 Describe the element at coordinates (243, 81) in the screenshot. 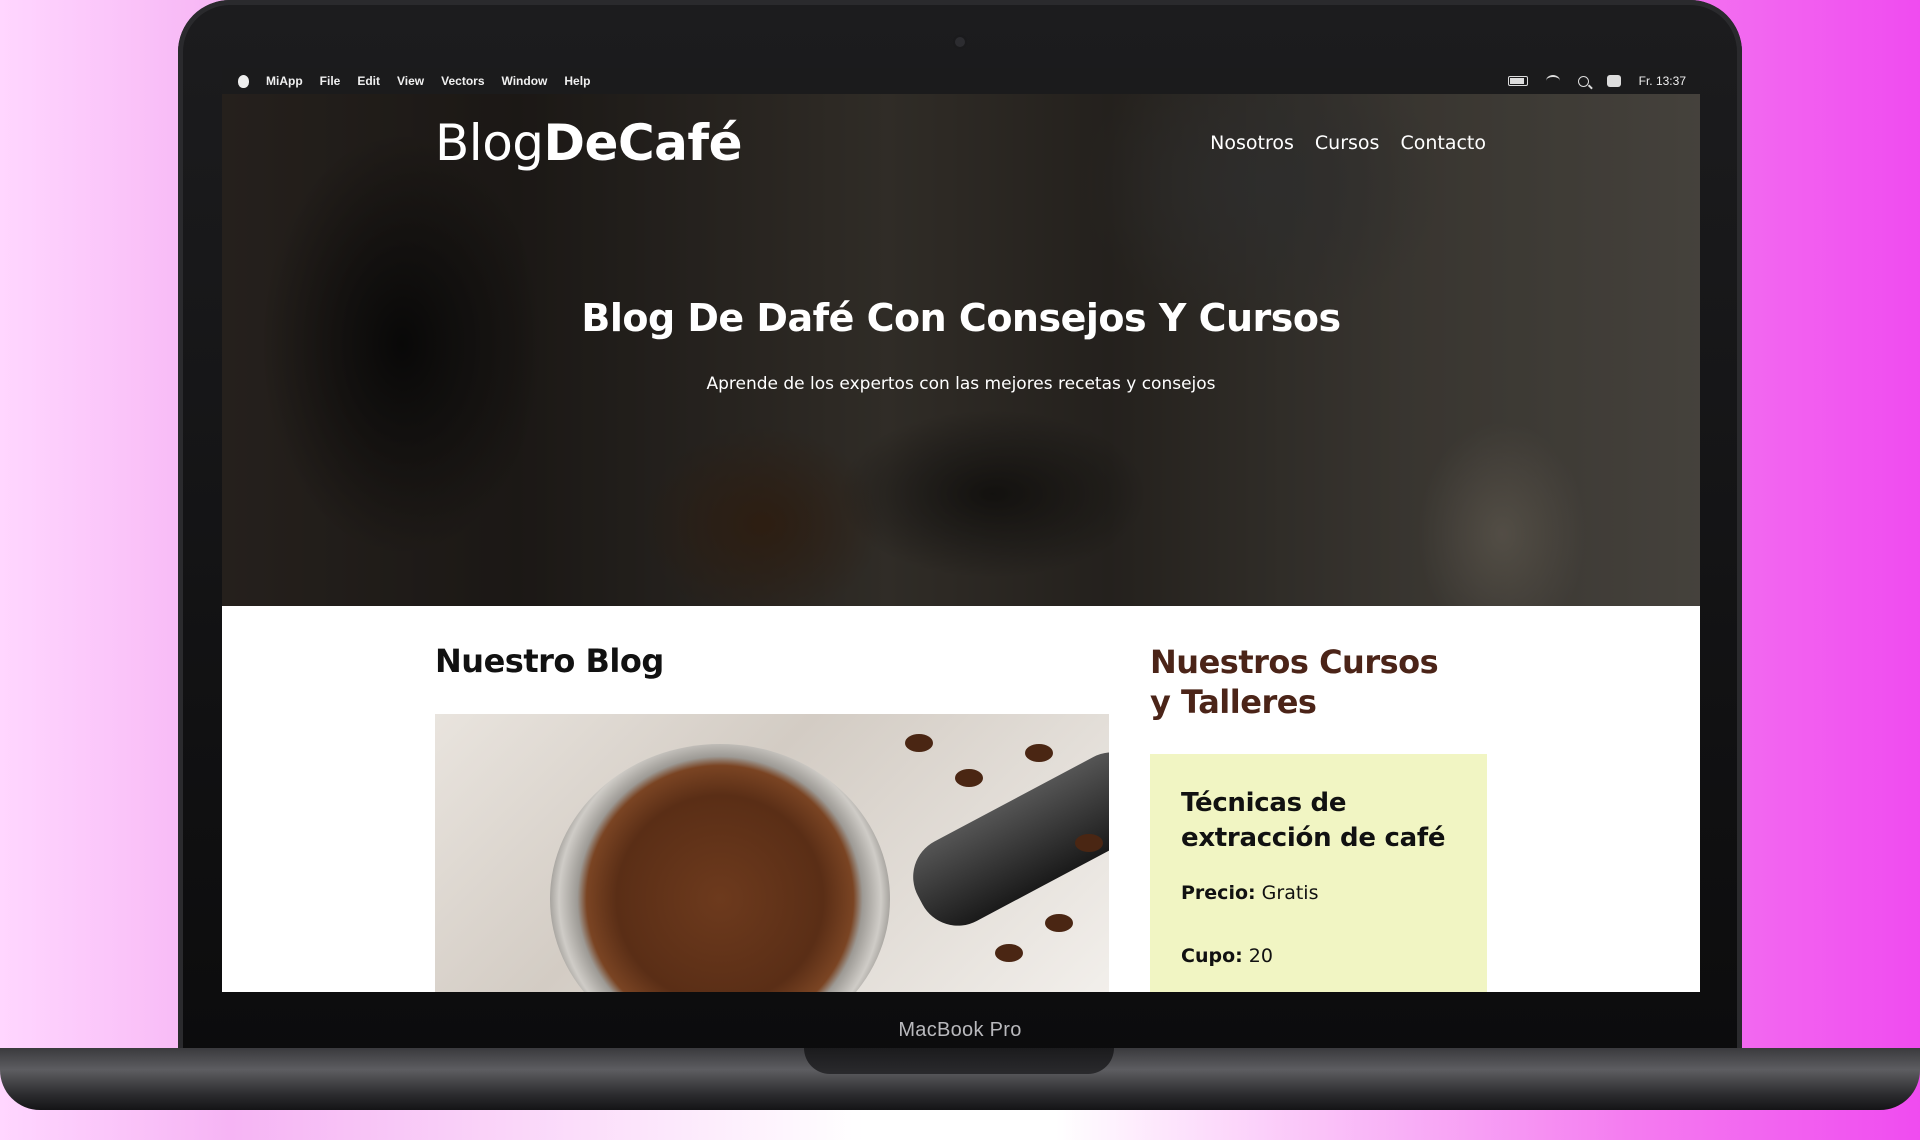

I see `apple-icon` at that location.